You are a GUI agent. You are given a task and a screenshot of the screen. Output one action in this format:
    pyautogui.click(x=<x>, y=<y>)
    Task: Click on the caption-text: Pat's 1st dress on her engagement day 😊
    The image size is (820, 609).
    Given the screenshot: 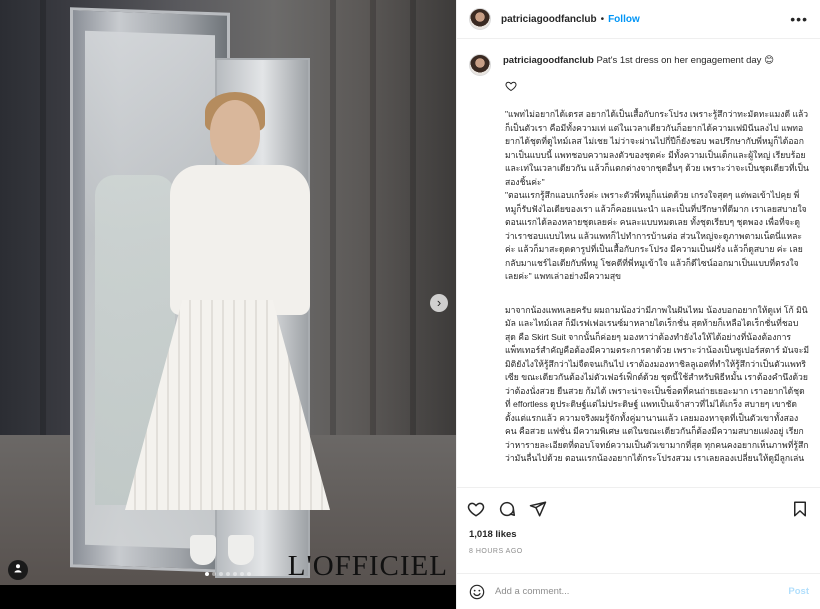 What is the action you would take?
    pyautogui.click(x=685, y=60)
    